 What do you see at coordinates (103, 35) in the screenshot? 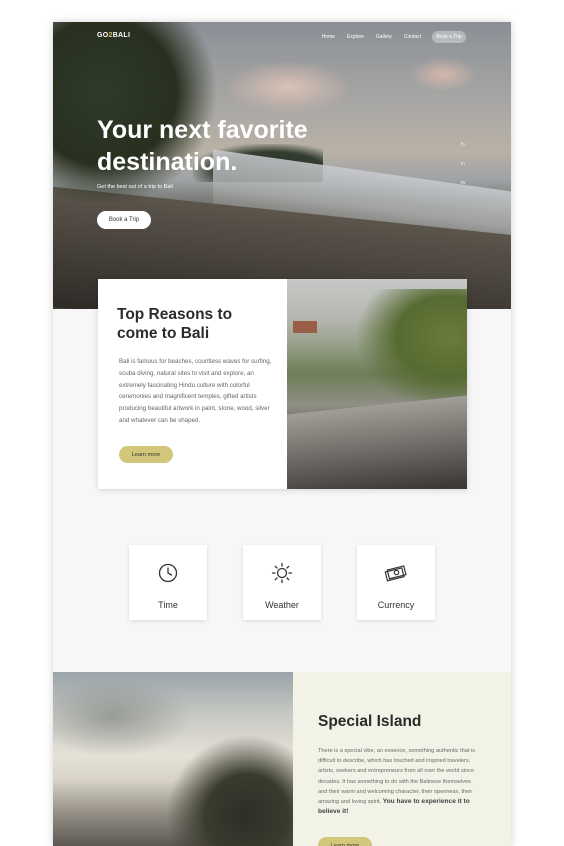
I see `logo-prefix: GO` at bounding box center [103, 35].